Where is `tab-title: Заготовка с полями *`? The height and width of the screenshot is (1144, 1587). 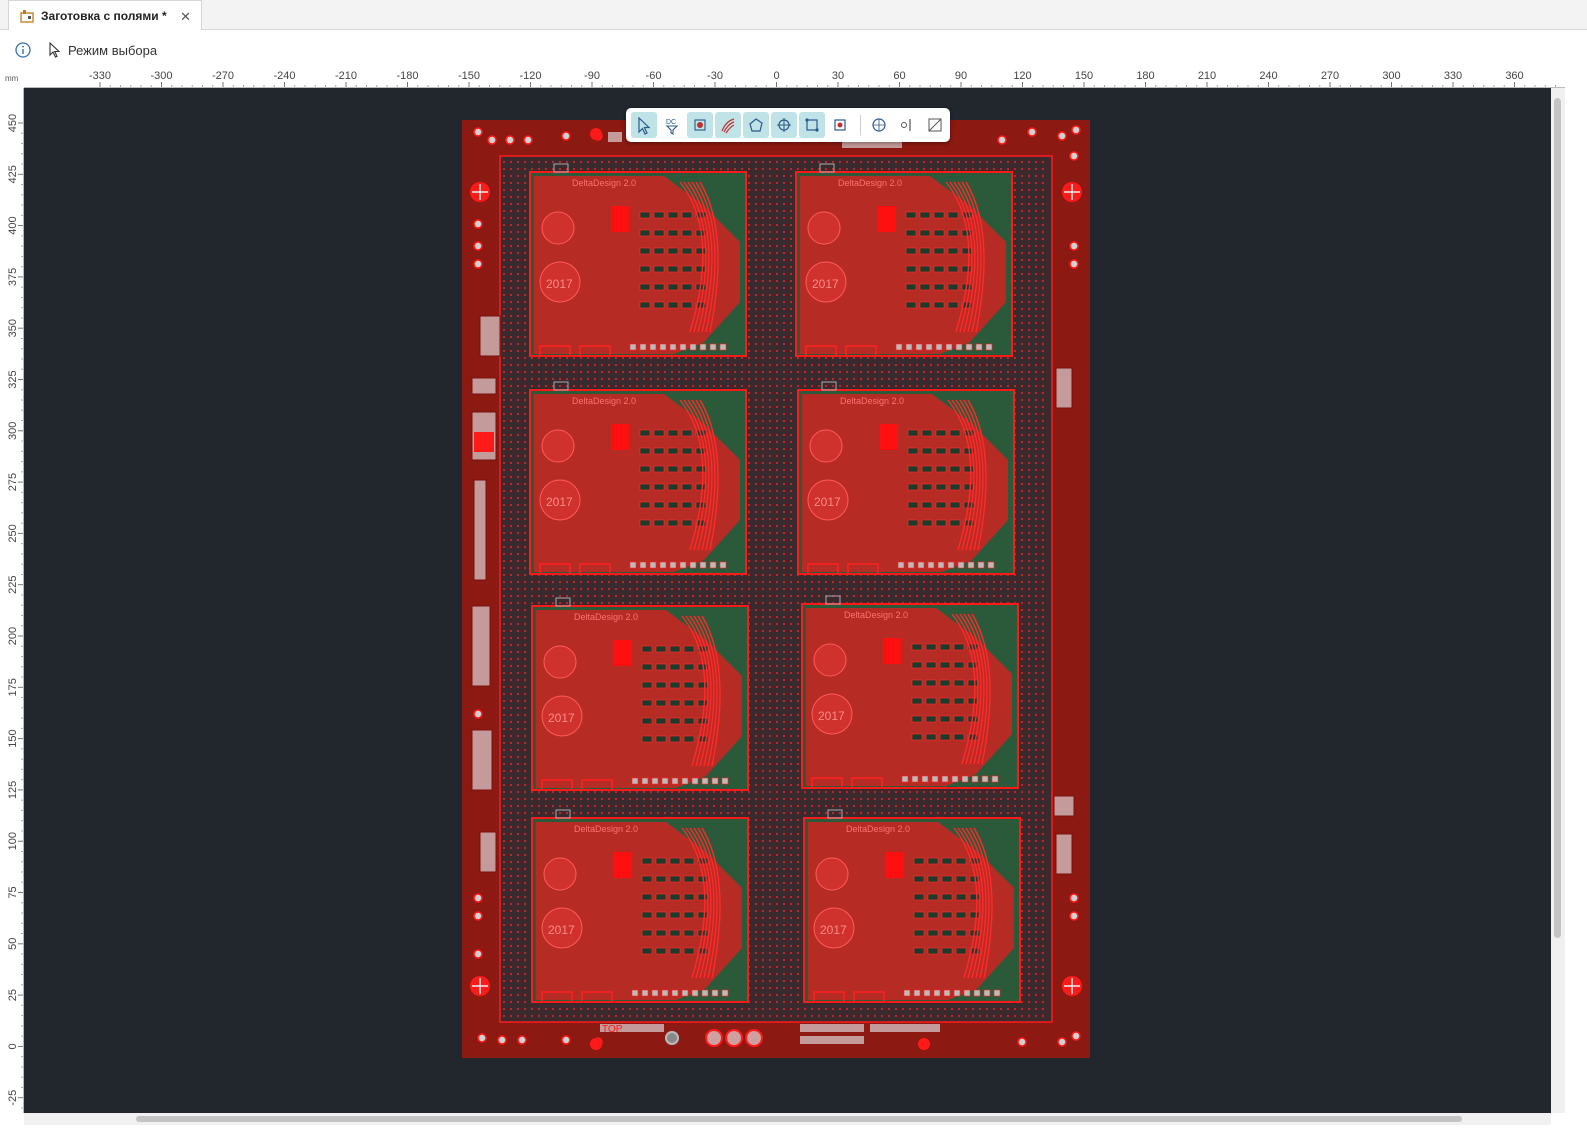
tab-title: Заготовка с полями * is located at coordinates (104, 15).